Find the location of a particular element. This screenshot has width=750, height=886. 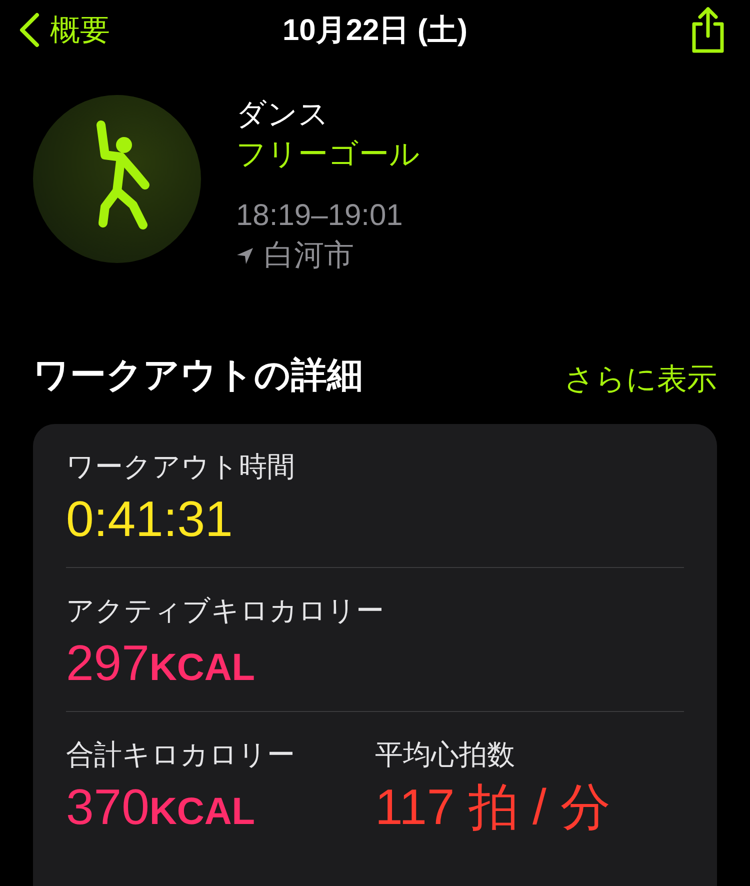

metric-value: 0:41:31 is located at coordinates (149, 519).